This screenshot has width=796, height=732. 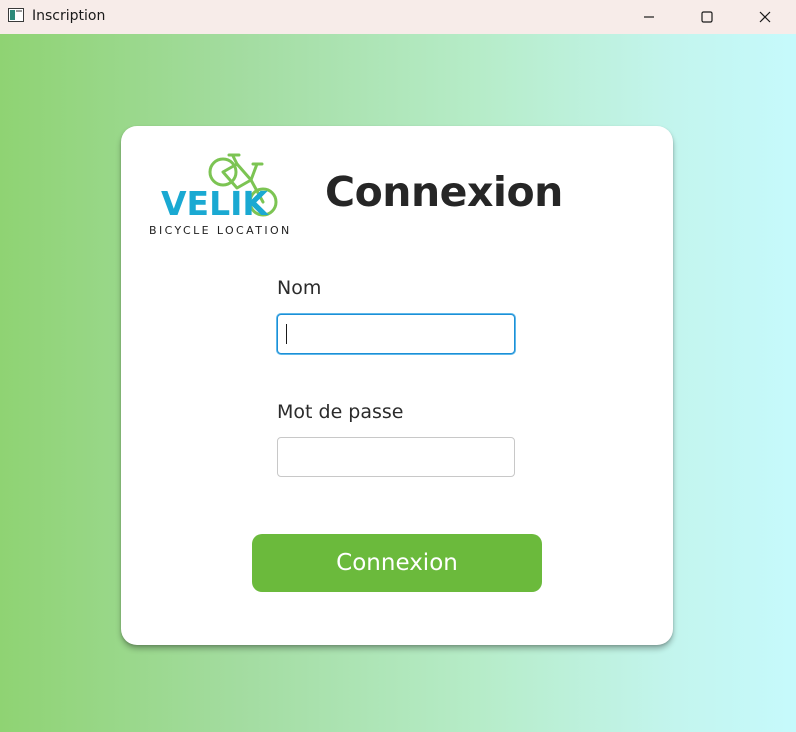 I want to click on name-label: Nom, so click(x=299, y=288).